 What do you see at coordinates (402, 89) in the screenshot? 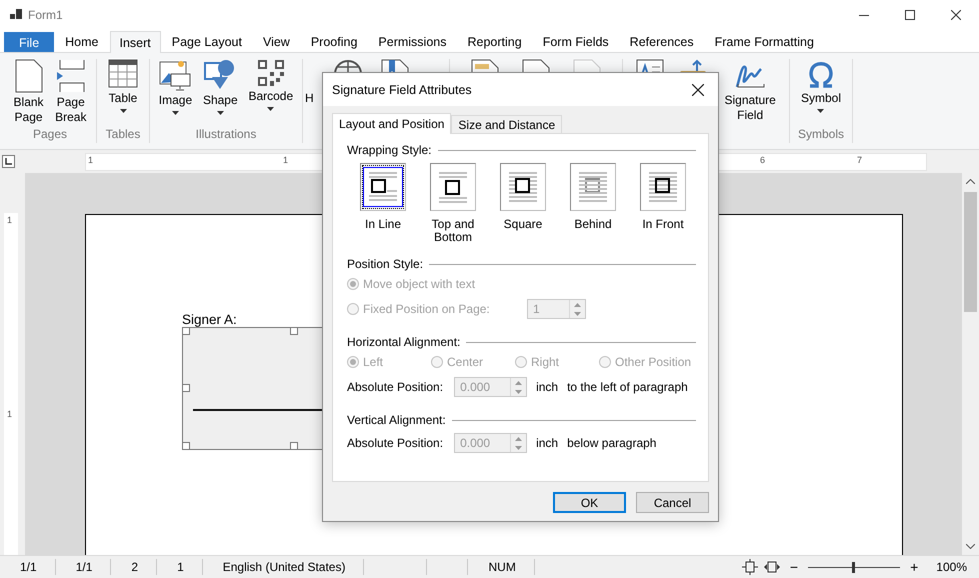
I see `dialog-title: Signature Field Attributes` at bounding box center [402, 89].